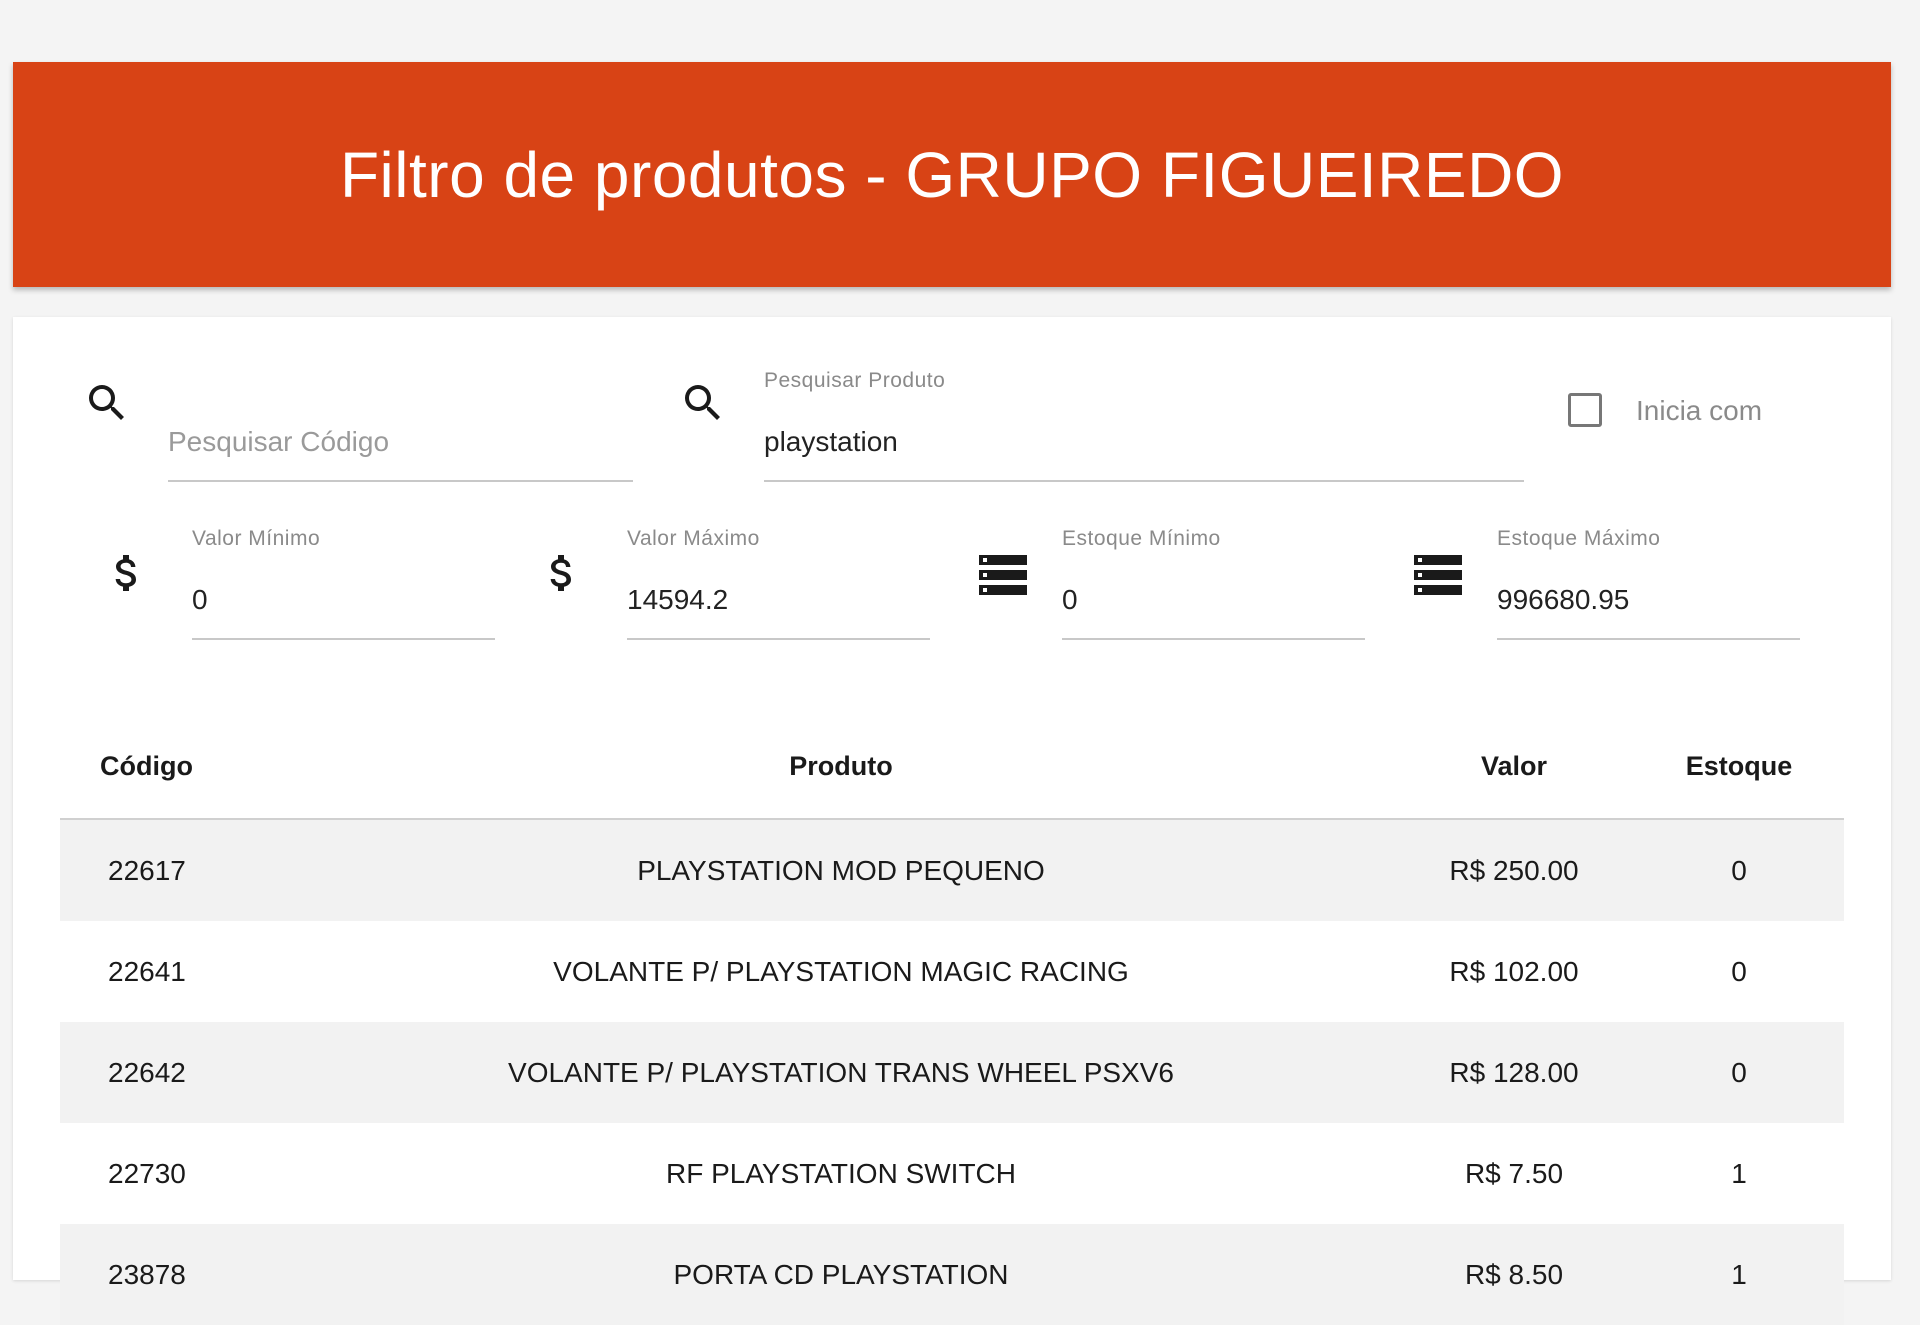 The width and height of the screenshot is (1920, 1325). What do you see at coordinates (174, 971) in the screenshot?
I see `cell-code: 22641` at bounding box center [174, 971].